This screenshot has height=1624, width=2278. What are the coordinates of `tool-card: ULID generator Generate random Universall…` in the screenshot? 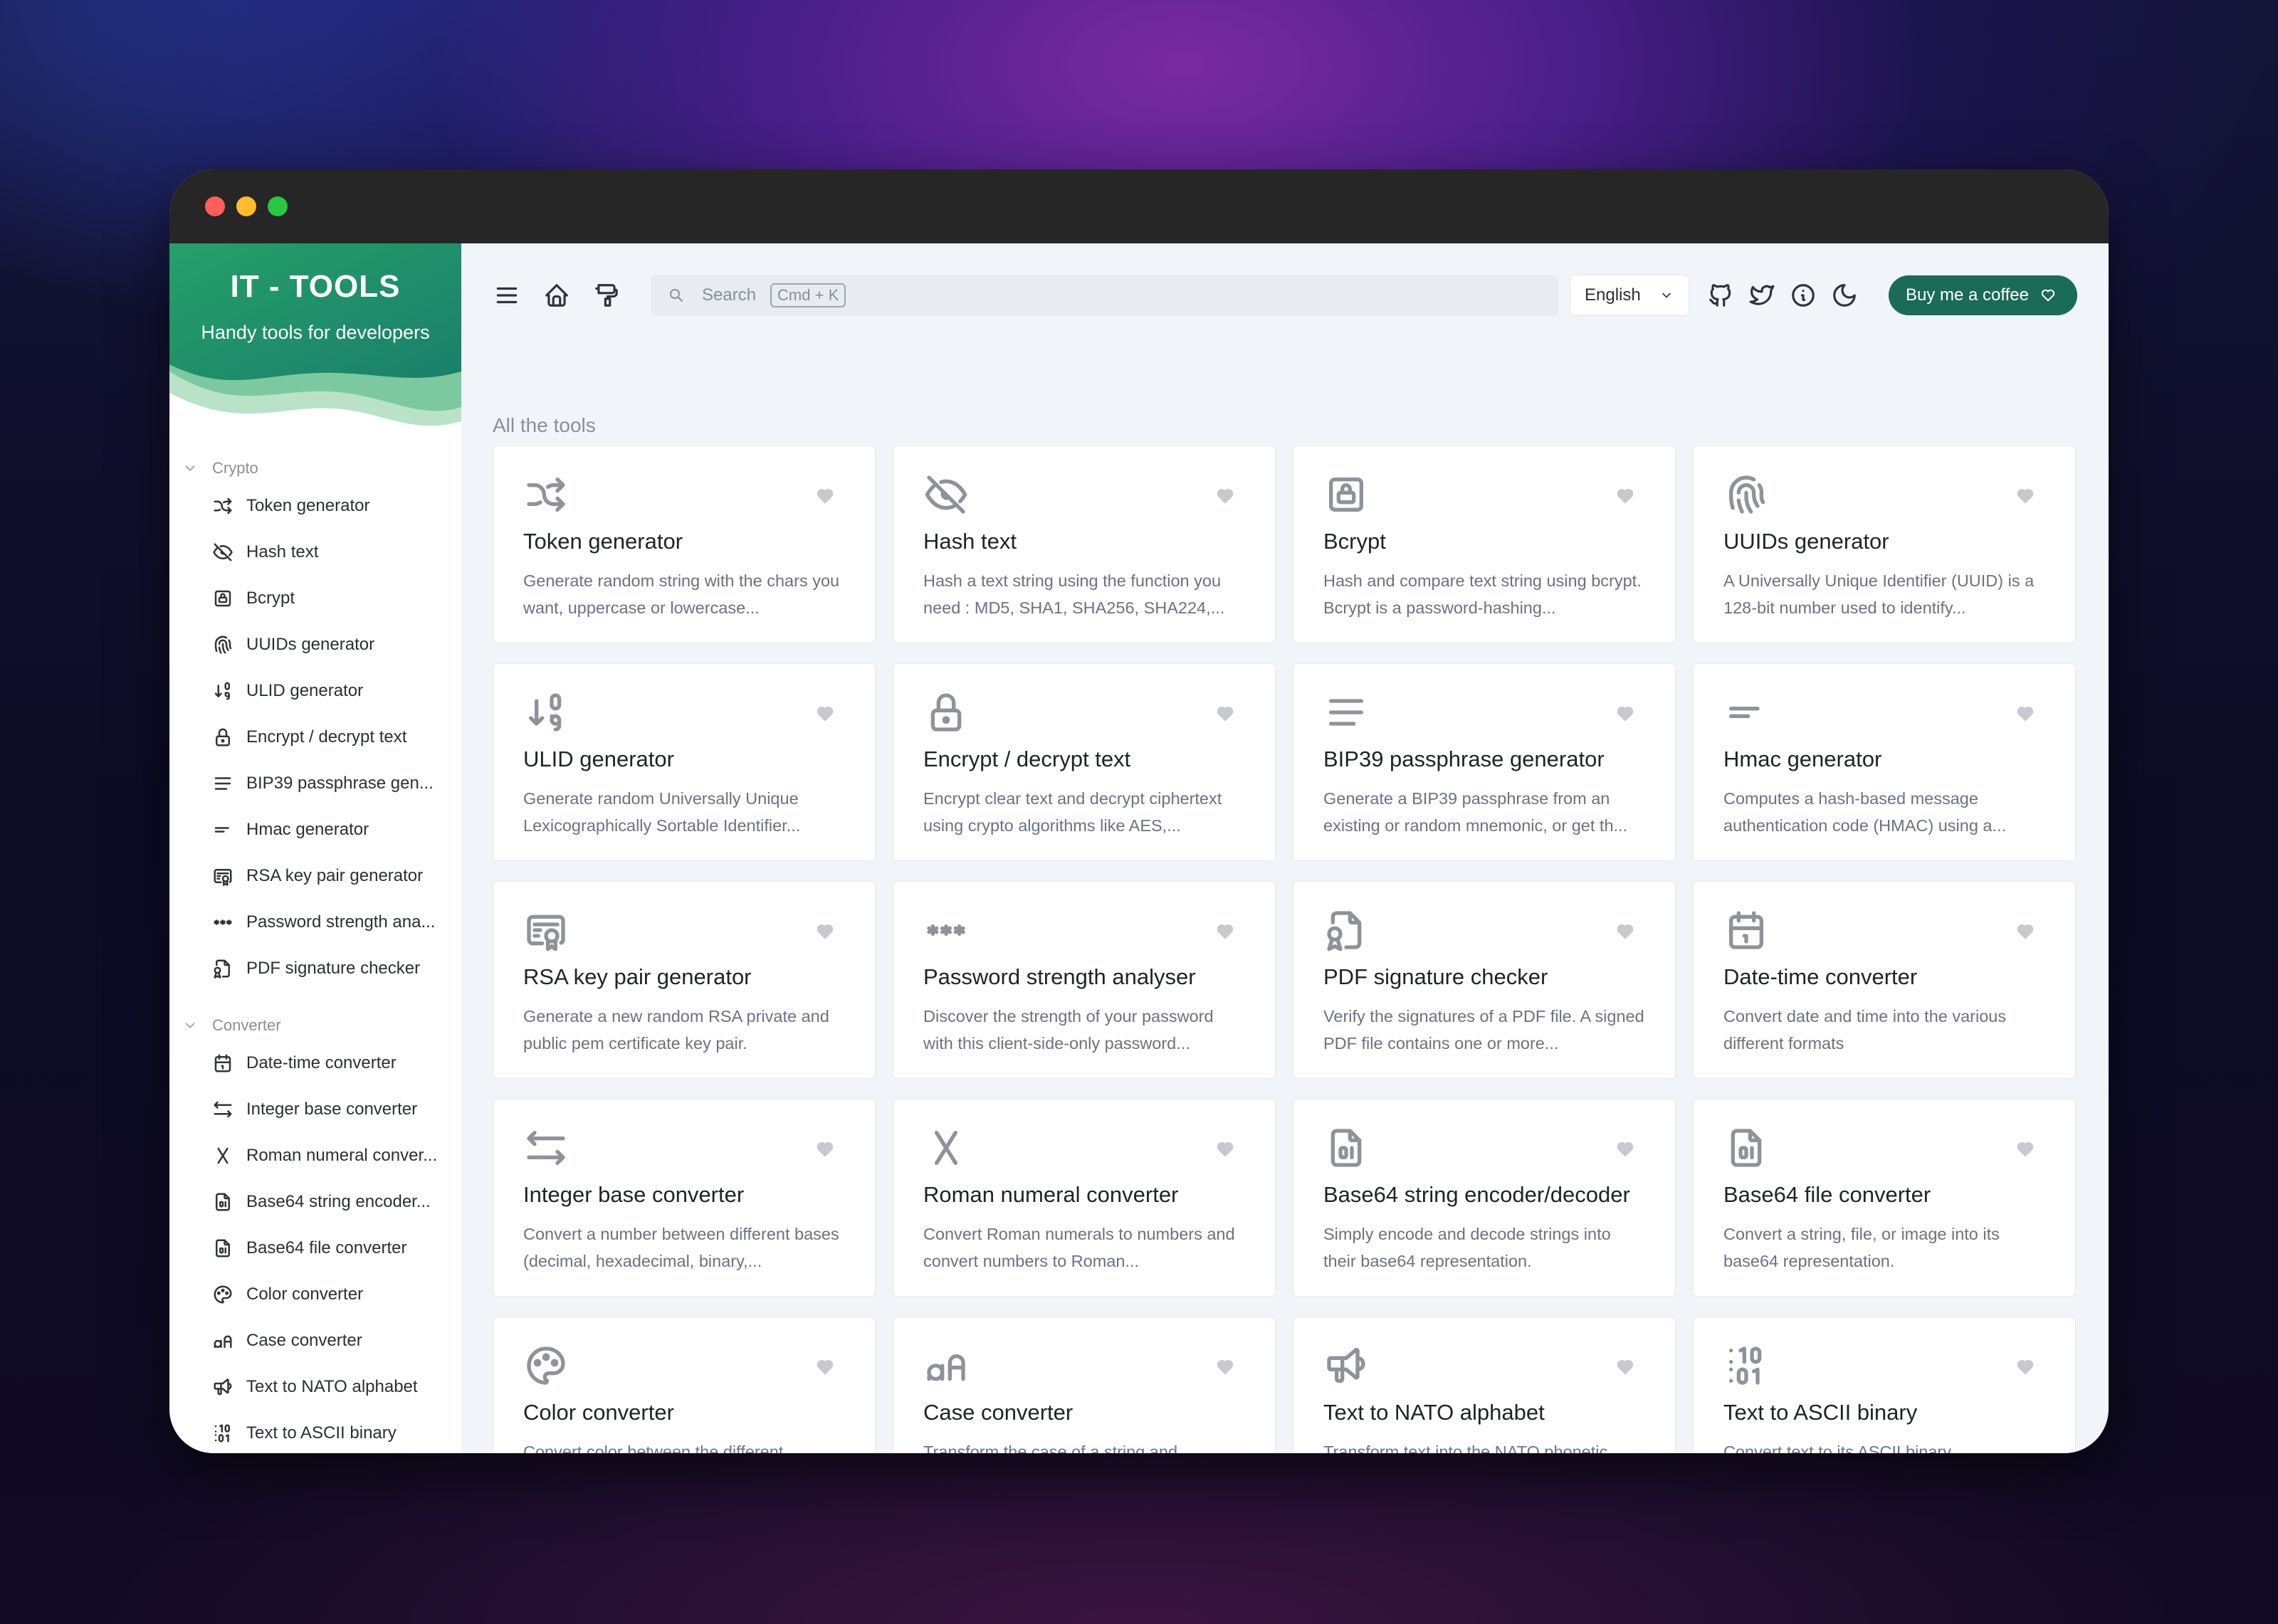 It's located at (684, 762).